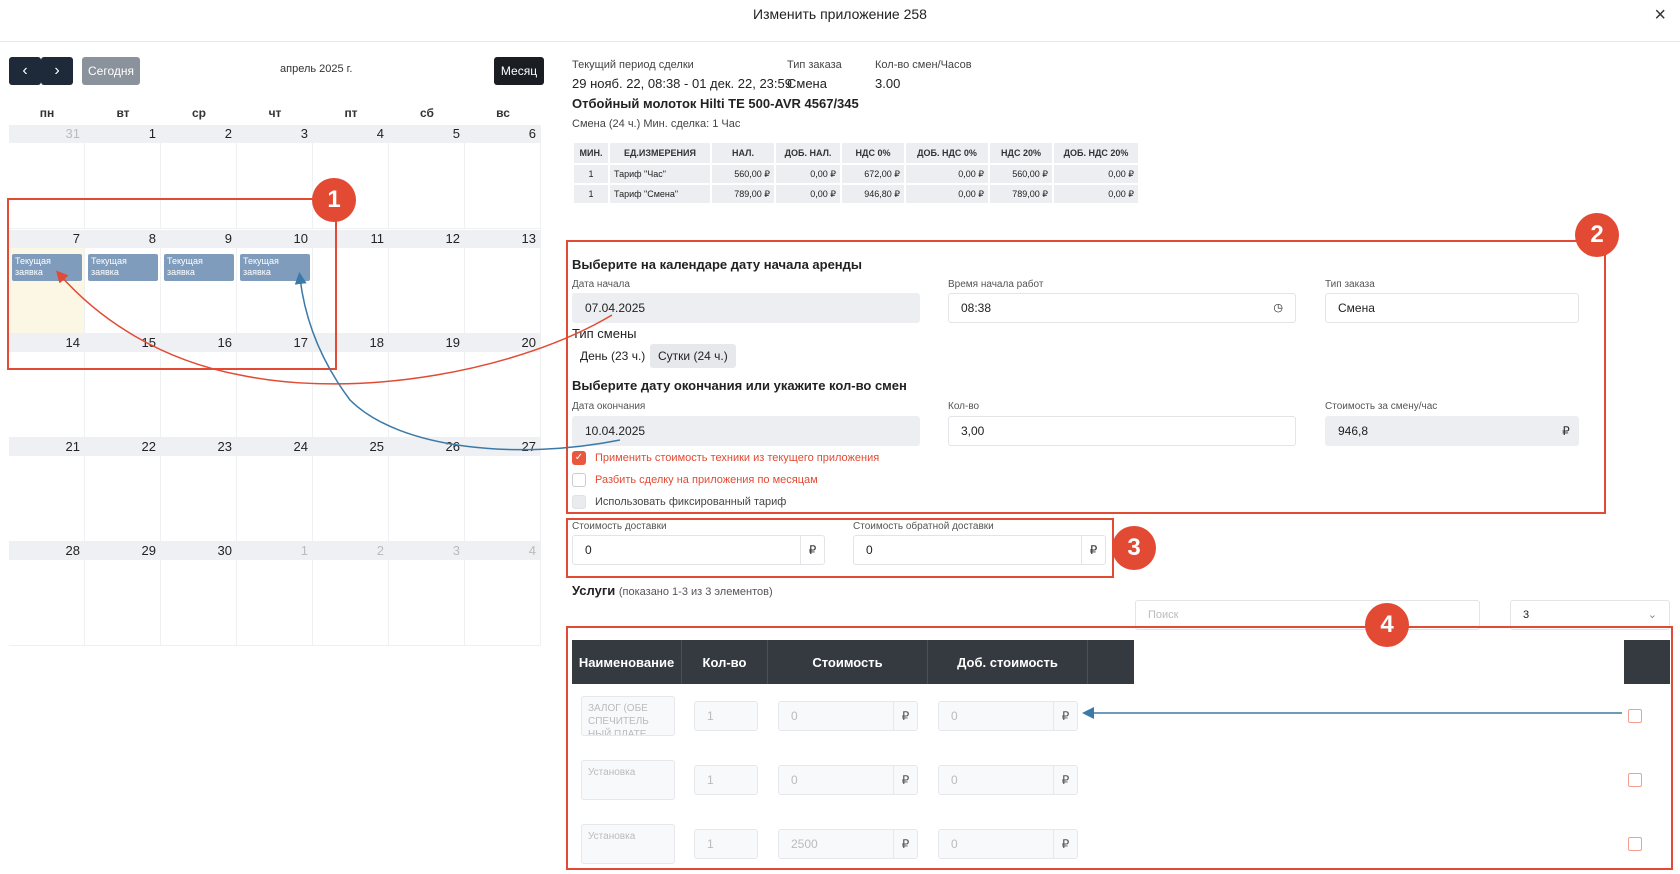 This screenshot has height=874, width=1680. I want to click on annotation-badge-3: 3, so click(1134, 548).